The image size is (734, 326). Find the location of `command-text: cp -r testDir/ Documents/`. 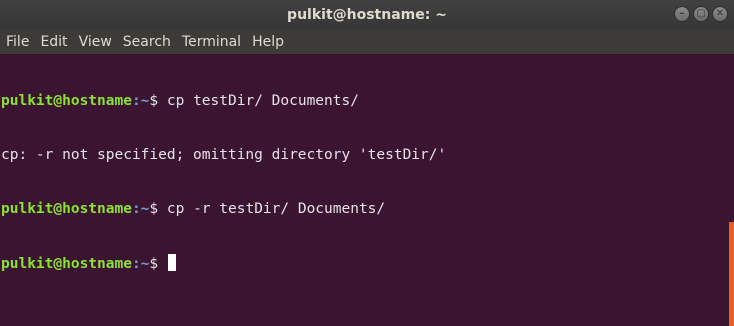

command-text: cp -r testDir/ Documents/ is located at coordinates (276, 209).